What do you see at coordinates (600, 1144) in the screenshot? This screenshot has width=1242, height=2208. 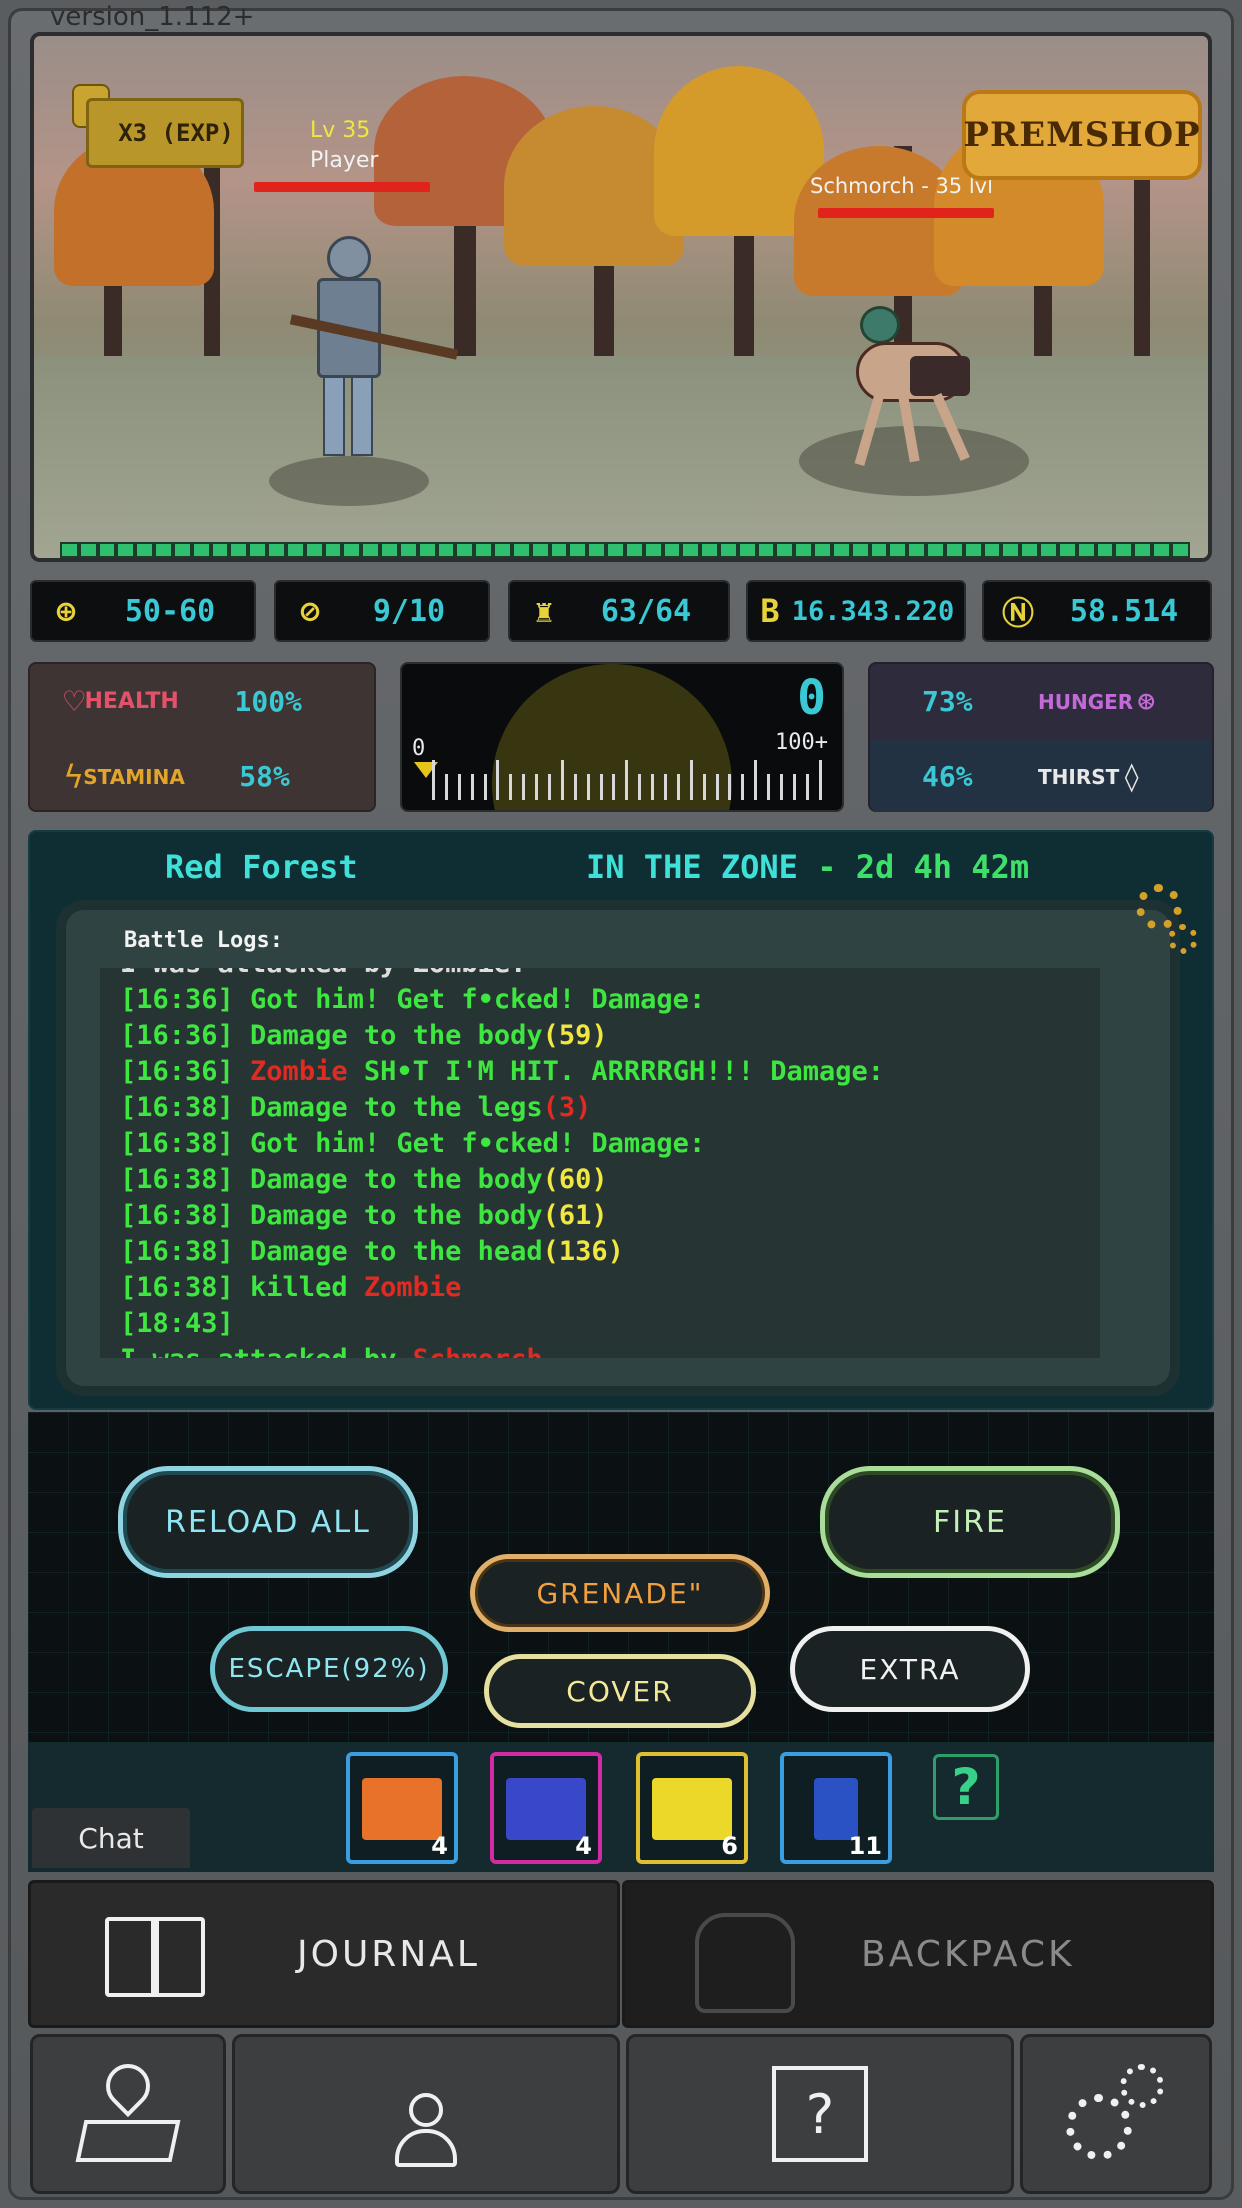 I see `log-line: [16:38] Got him! Get f•cked! Damage:` at bounding box center [600, 1144].